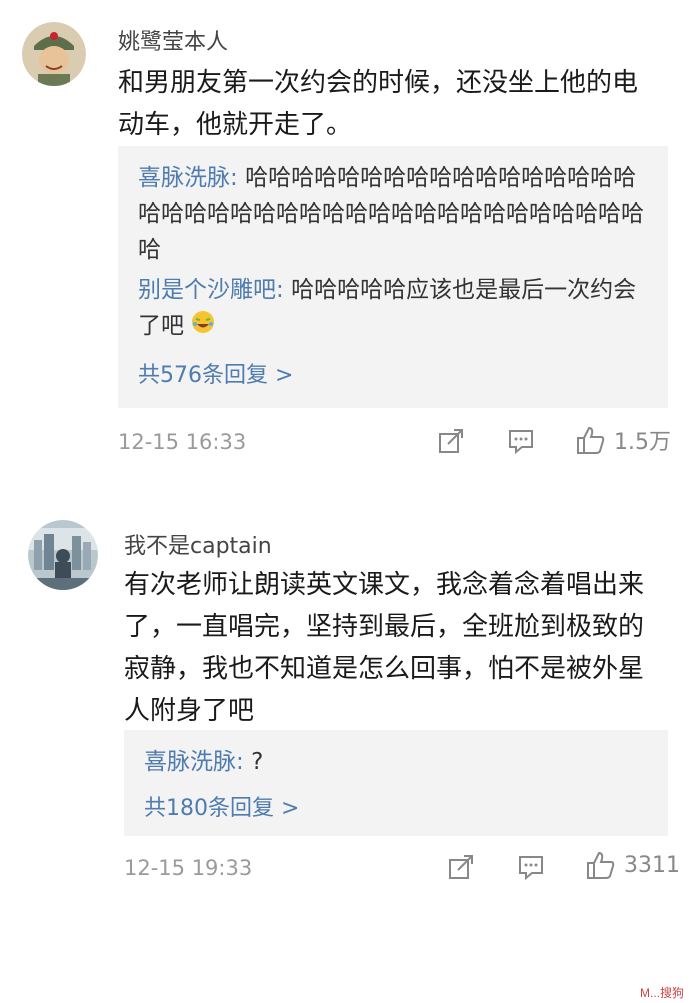 The image size is (690, 1003). What do you see at coordinates (257, 762) in the screenshot?
I see `reply-text: ?` at bounding box center [257, 762].